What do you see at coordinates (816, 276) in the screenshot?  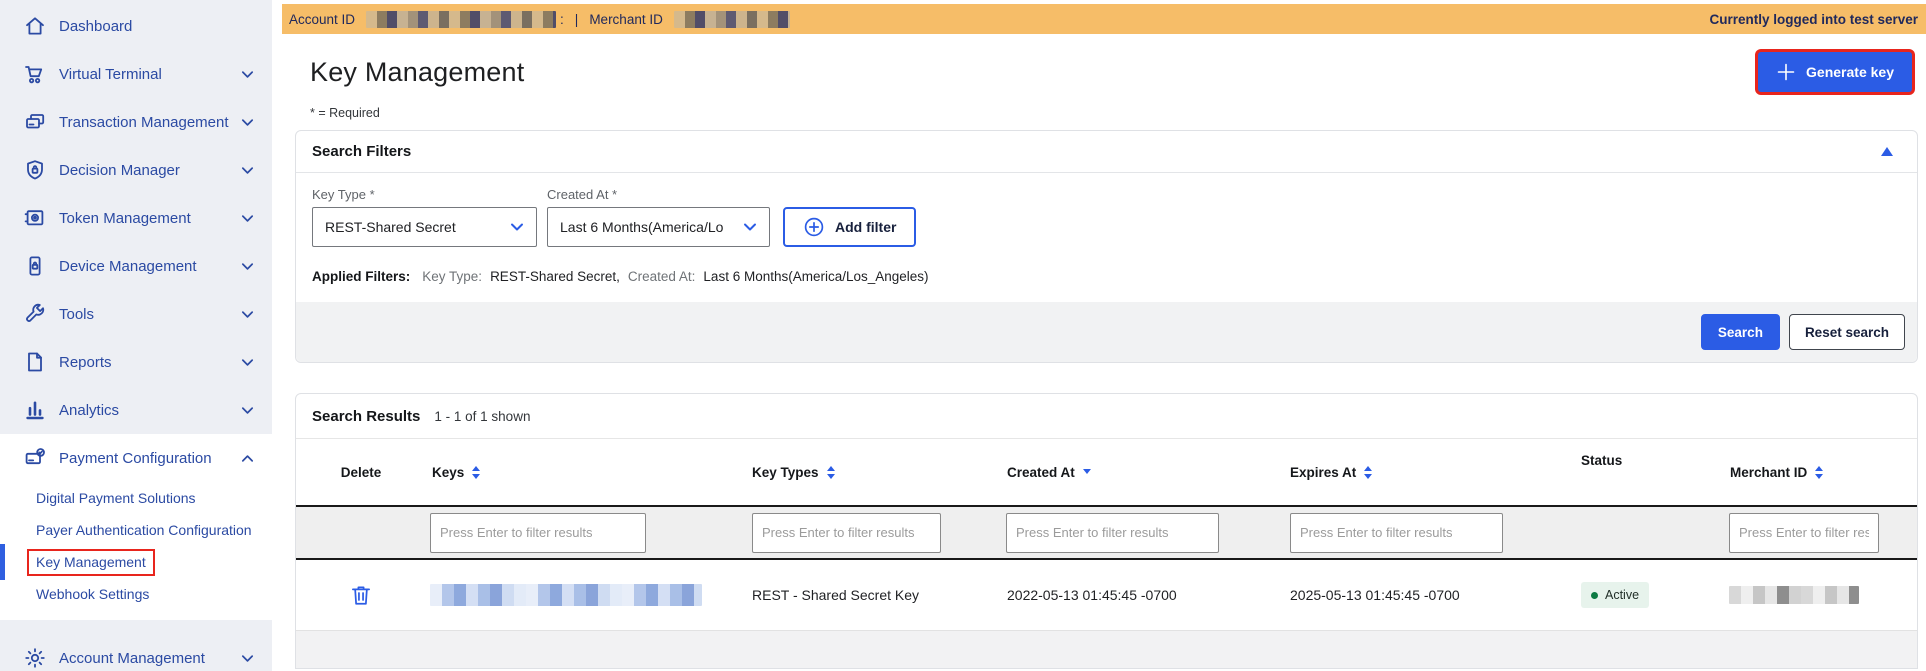 I see `applied-created-at-value: Last 6 Months(America/Los_Angeles)` at bounding box center [816, 276].